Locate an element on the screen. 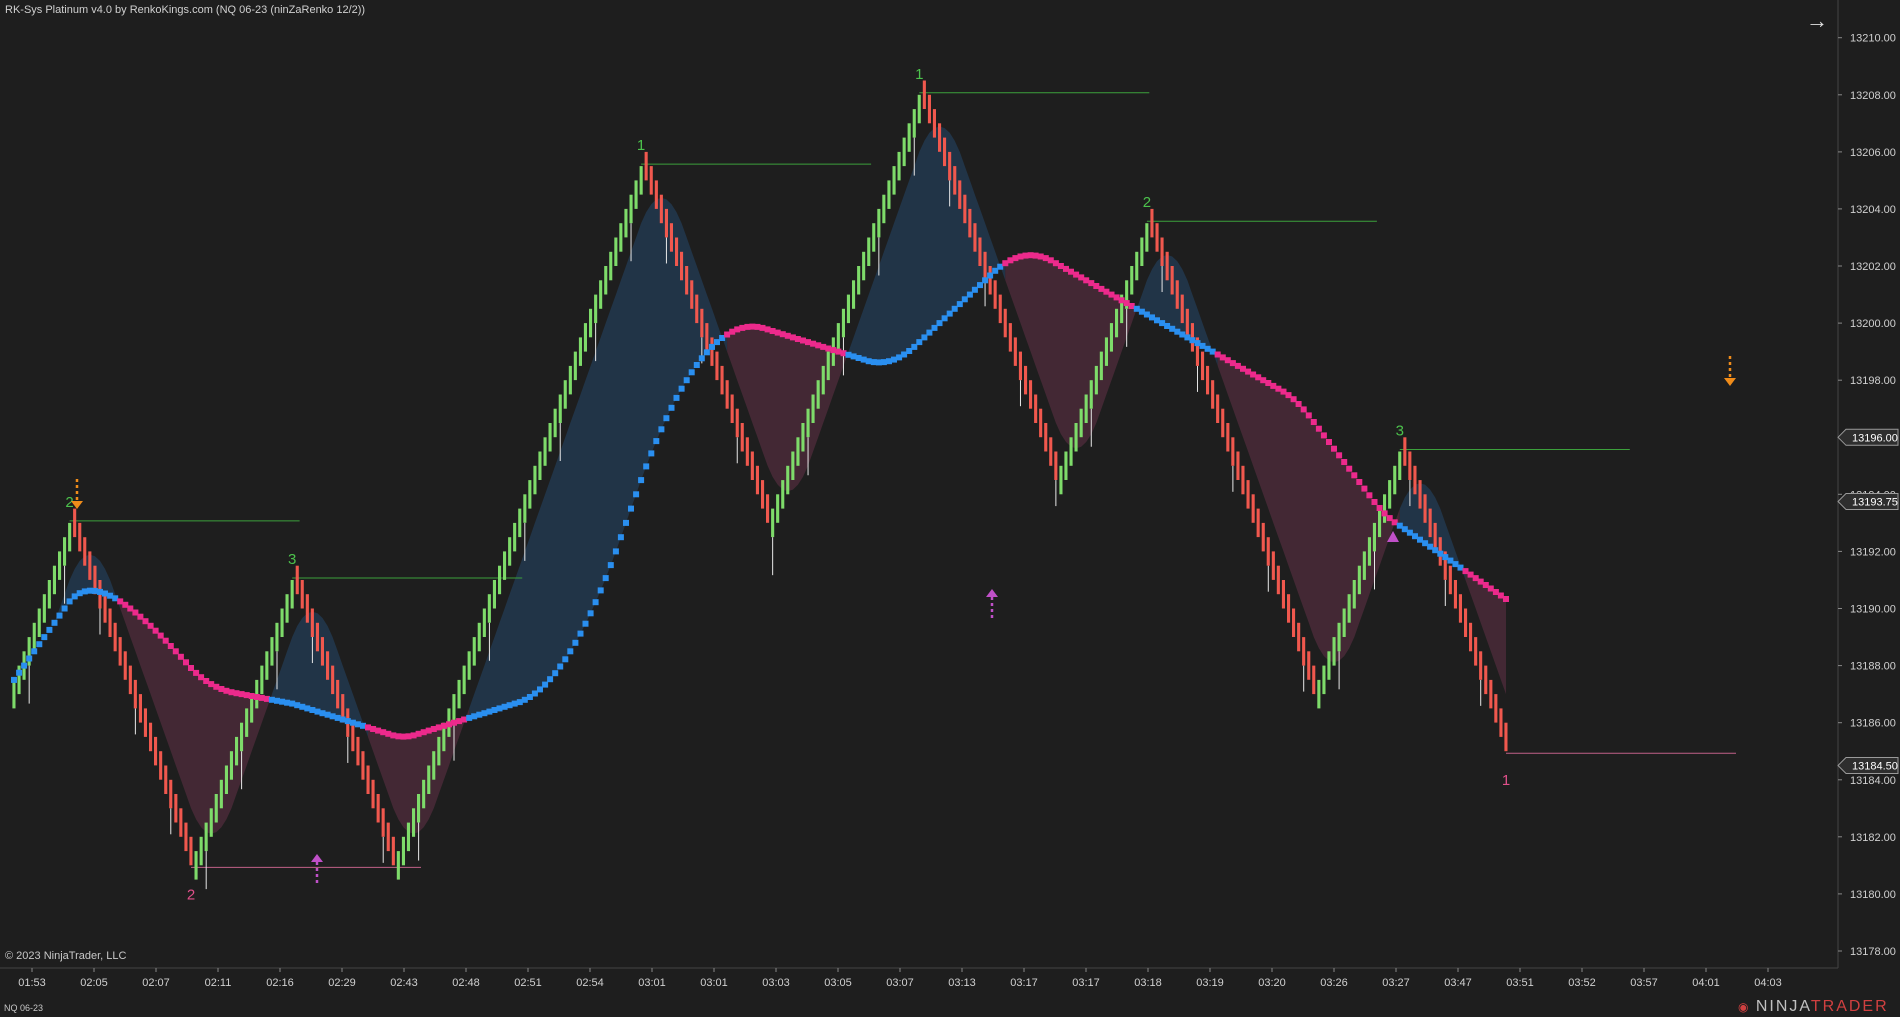 Image resolution: width=1900 pixels, height=1017 pixels. time-tick-label: 02:54 is located at coordinates (590, 983).